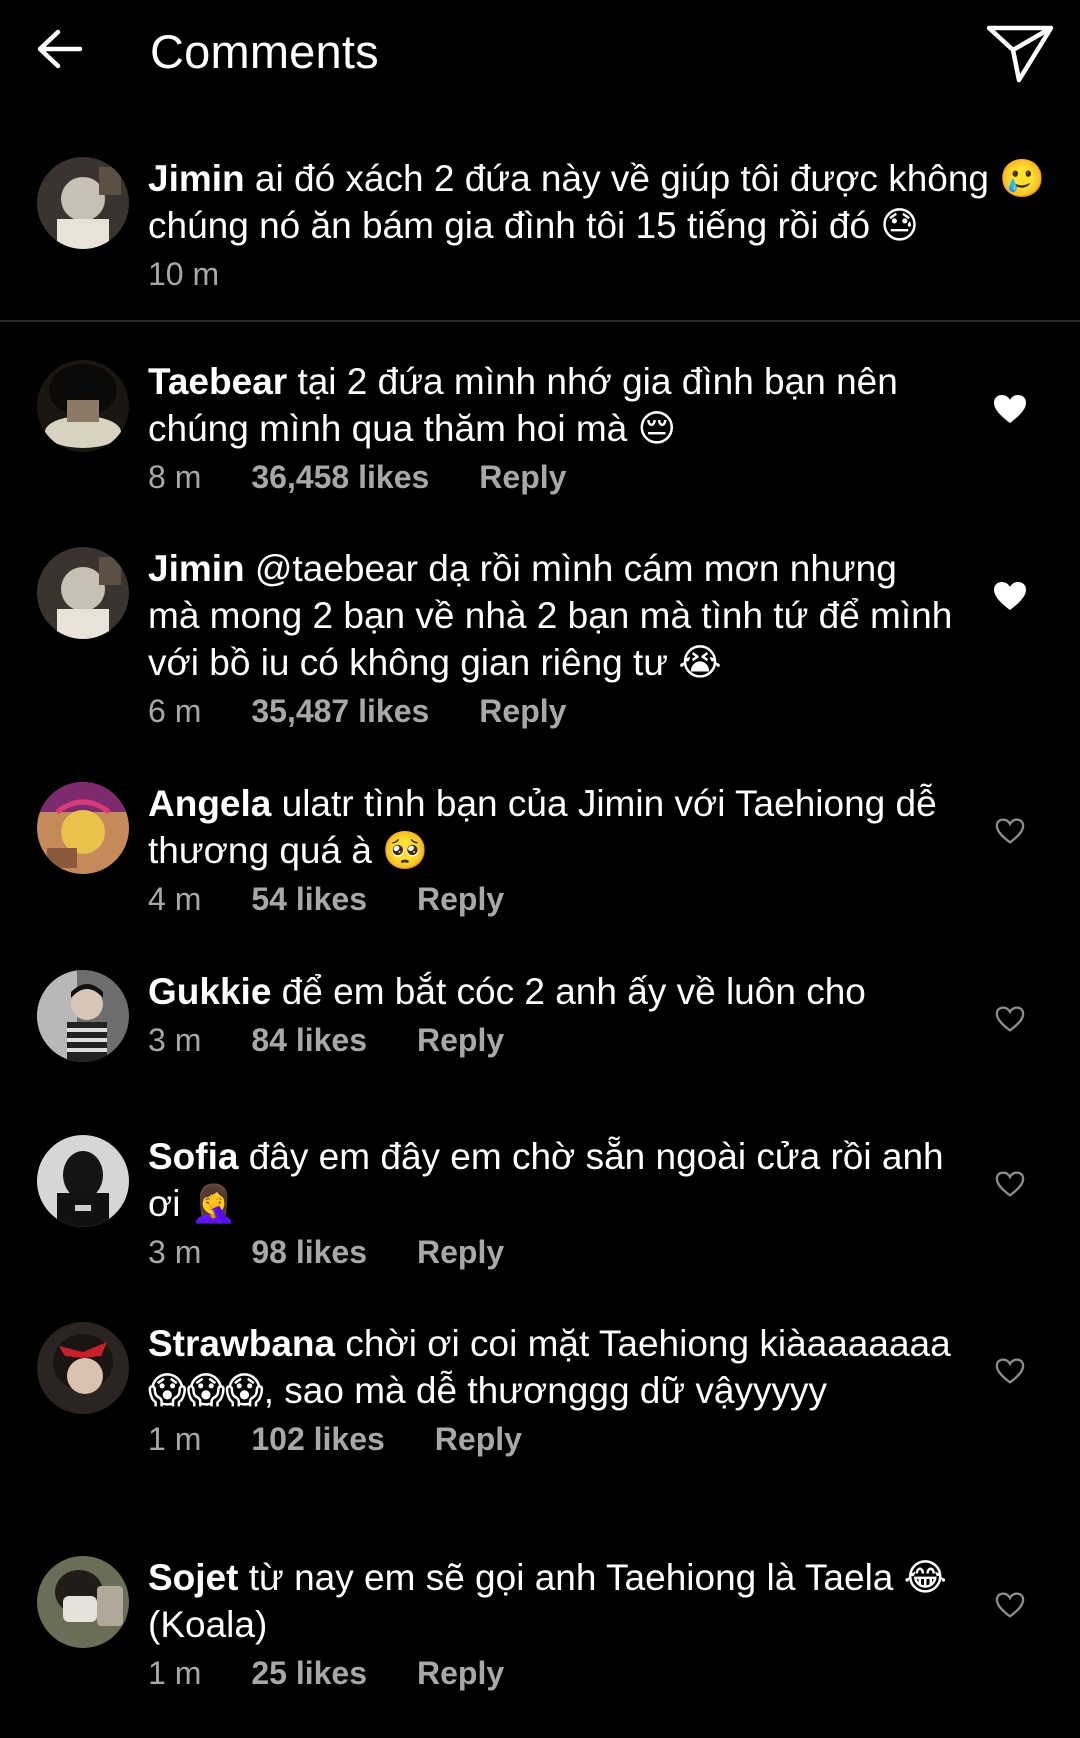 This screenshot has width=1080, height=1738. I want to click on page-title: Comments, so click(264, 51).